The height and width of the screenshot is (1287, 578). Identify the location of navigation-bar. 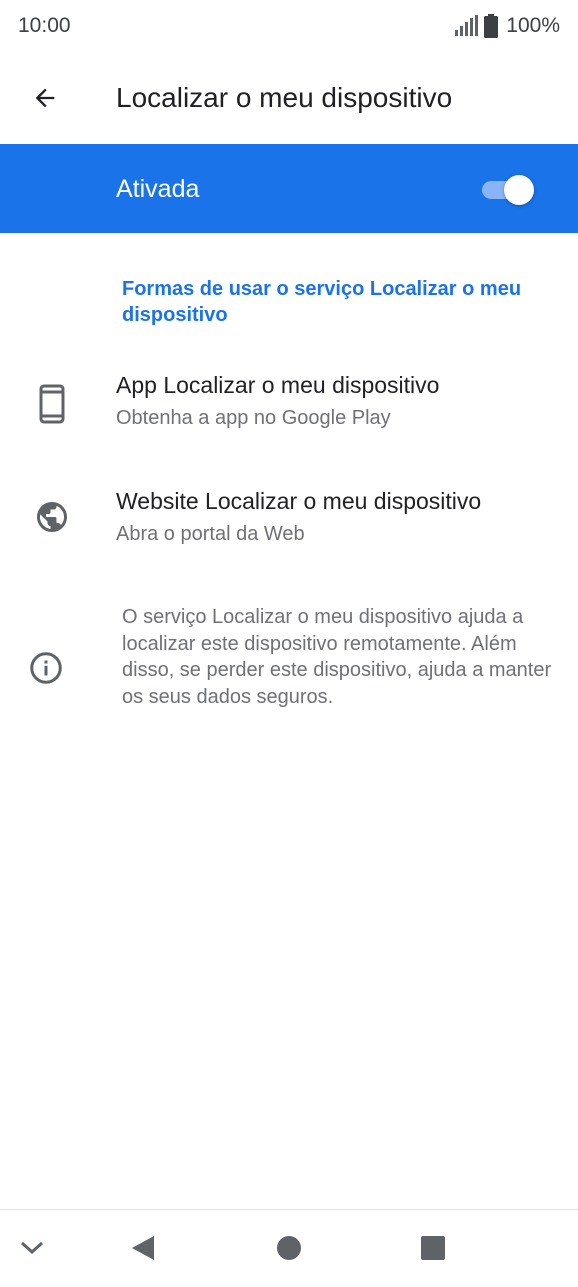
(289, 1248).